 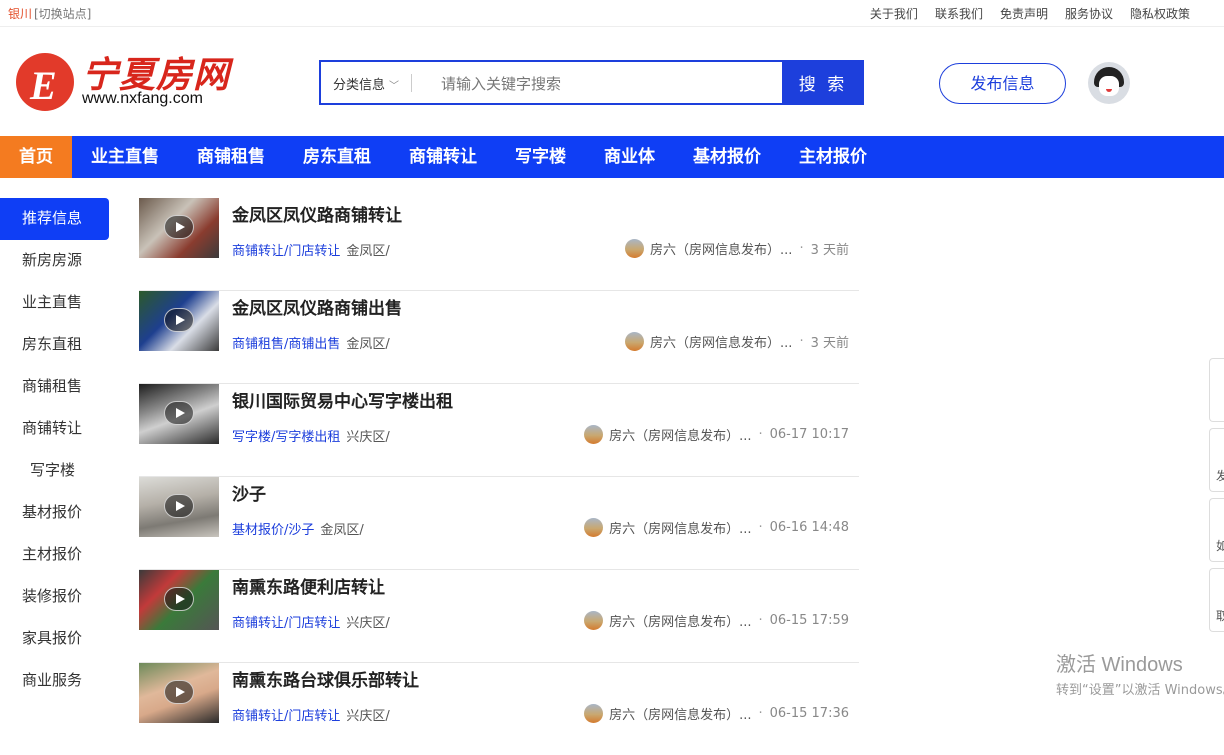 What do you see at coordinates (959, 13) in the screenshot?
I see `contact-us-link: 联系我们` at bounding box center [959, 13].